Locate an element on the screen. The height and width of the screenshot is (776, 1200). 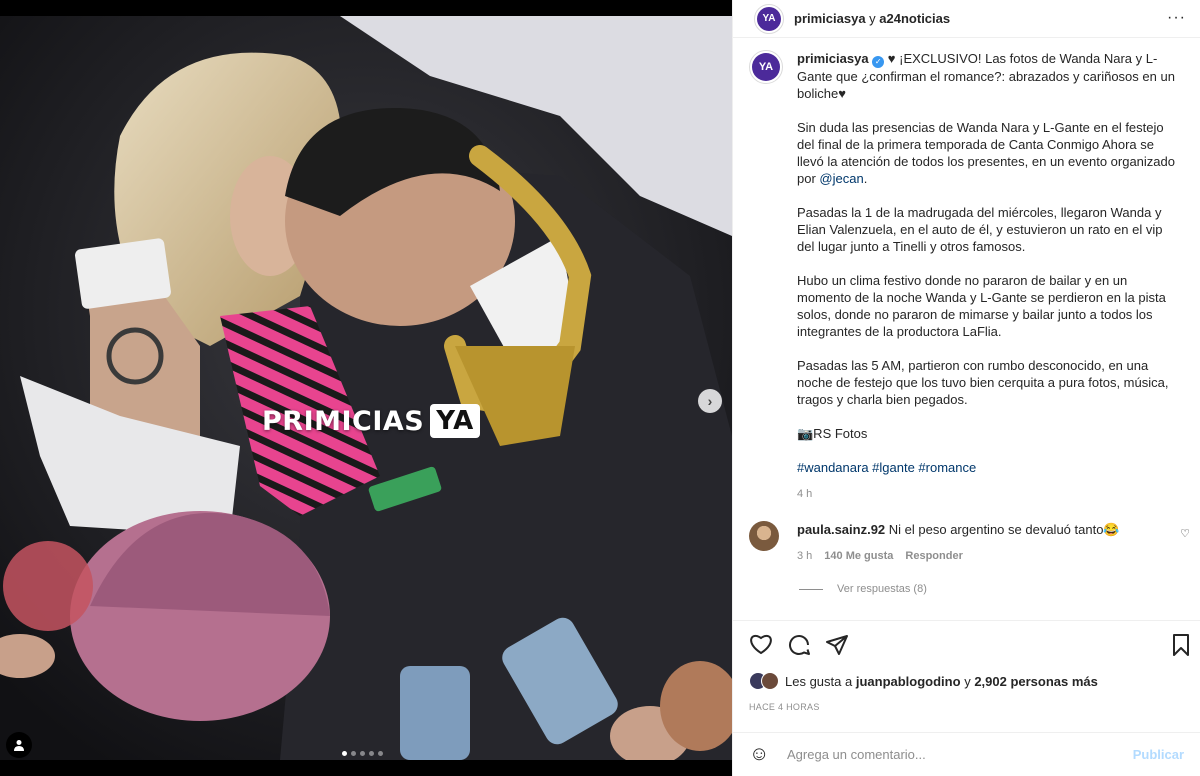
likes-count: 2,902 personas más is located at coordinates (1036, 681).